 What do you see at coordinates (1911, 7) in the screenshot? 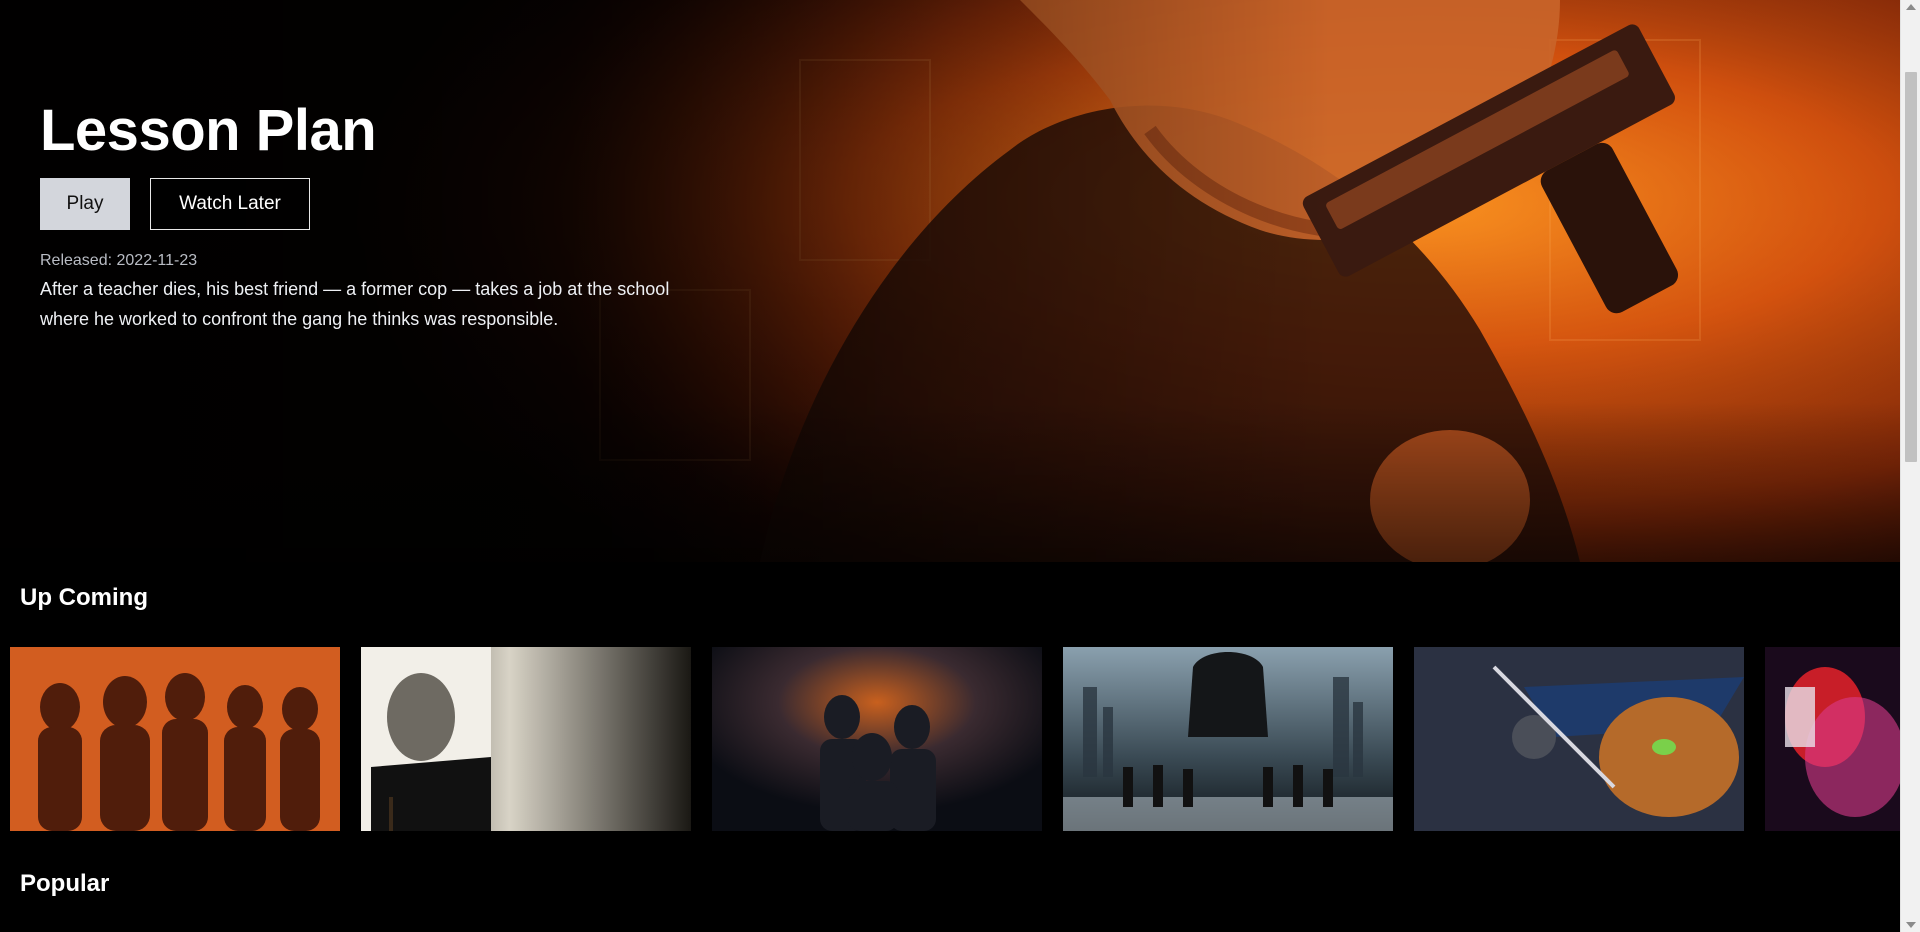
I see `scroll-up-icon` at bounding box center [1911, 7].